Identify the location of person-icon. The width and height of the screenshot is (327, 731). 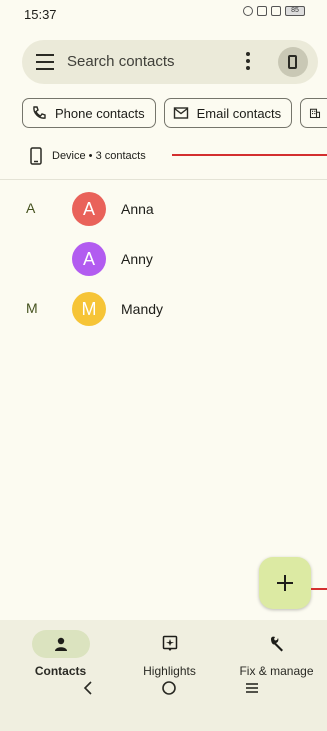
(60, 644).